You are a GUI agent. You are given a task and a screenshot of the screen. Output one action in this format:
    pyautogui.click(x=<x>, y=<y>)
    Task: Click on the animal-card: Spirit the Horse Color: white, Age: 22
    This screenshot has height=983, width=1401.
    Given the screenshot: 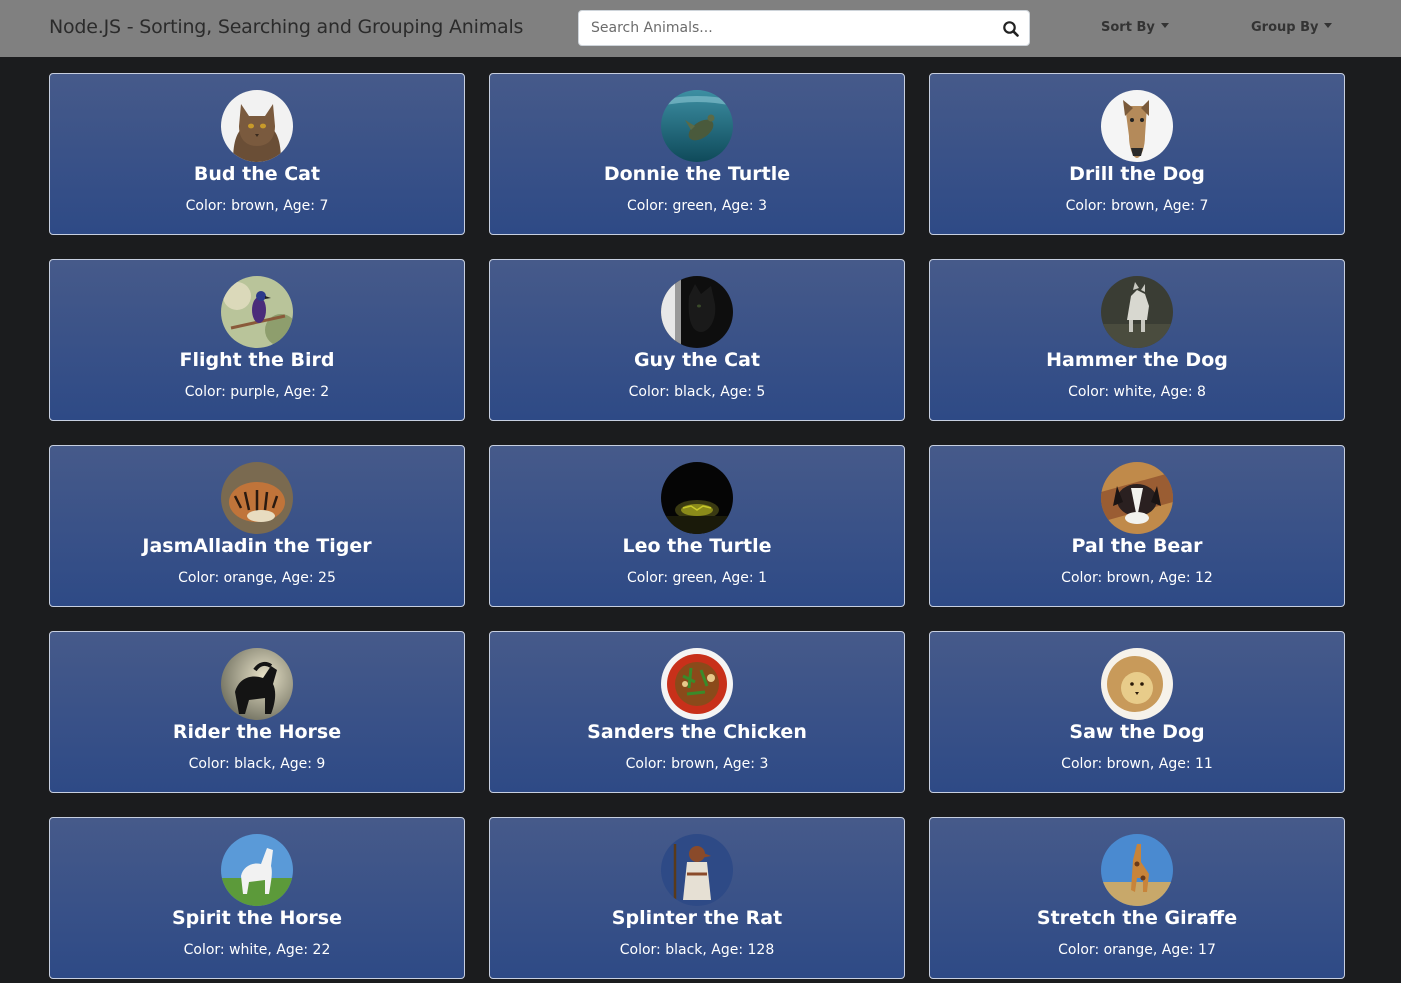 What is the action you would take?
    pyautogui.click(x=257, y=898)
    